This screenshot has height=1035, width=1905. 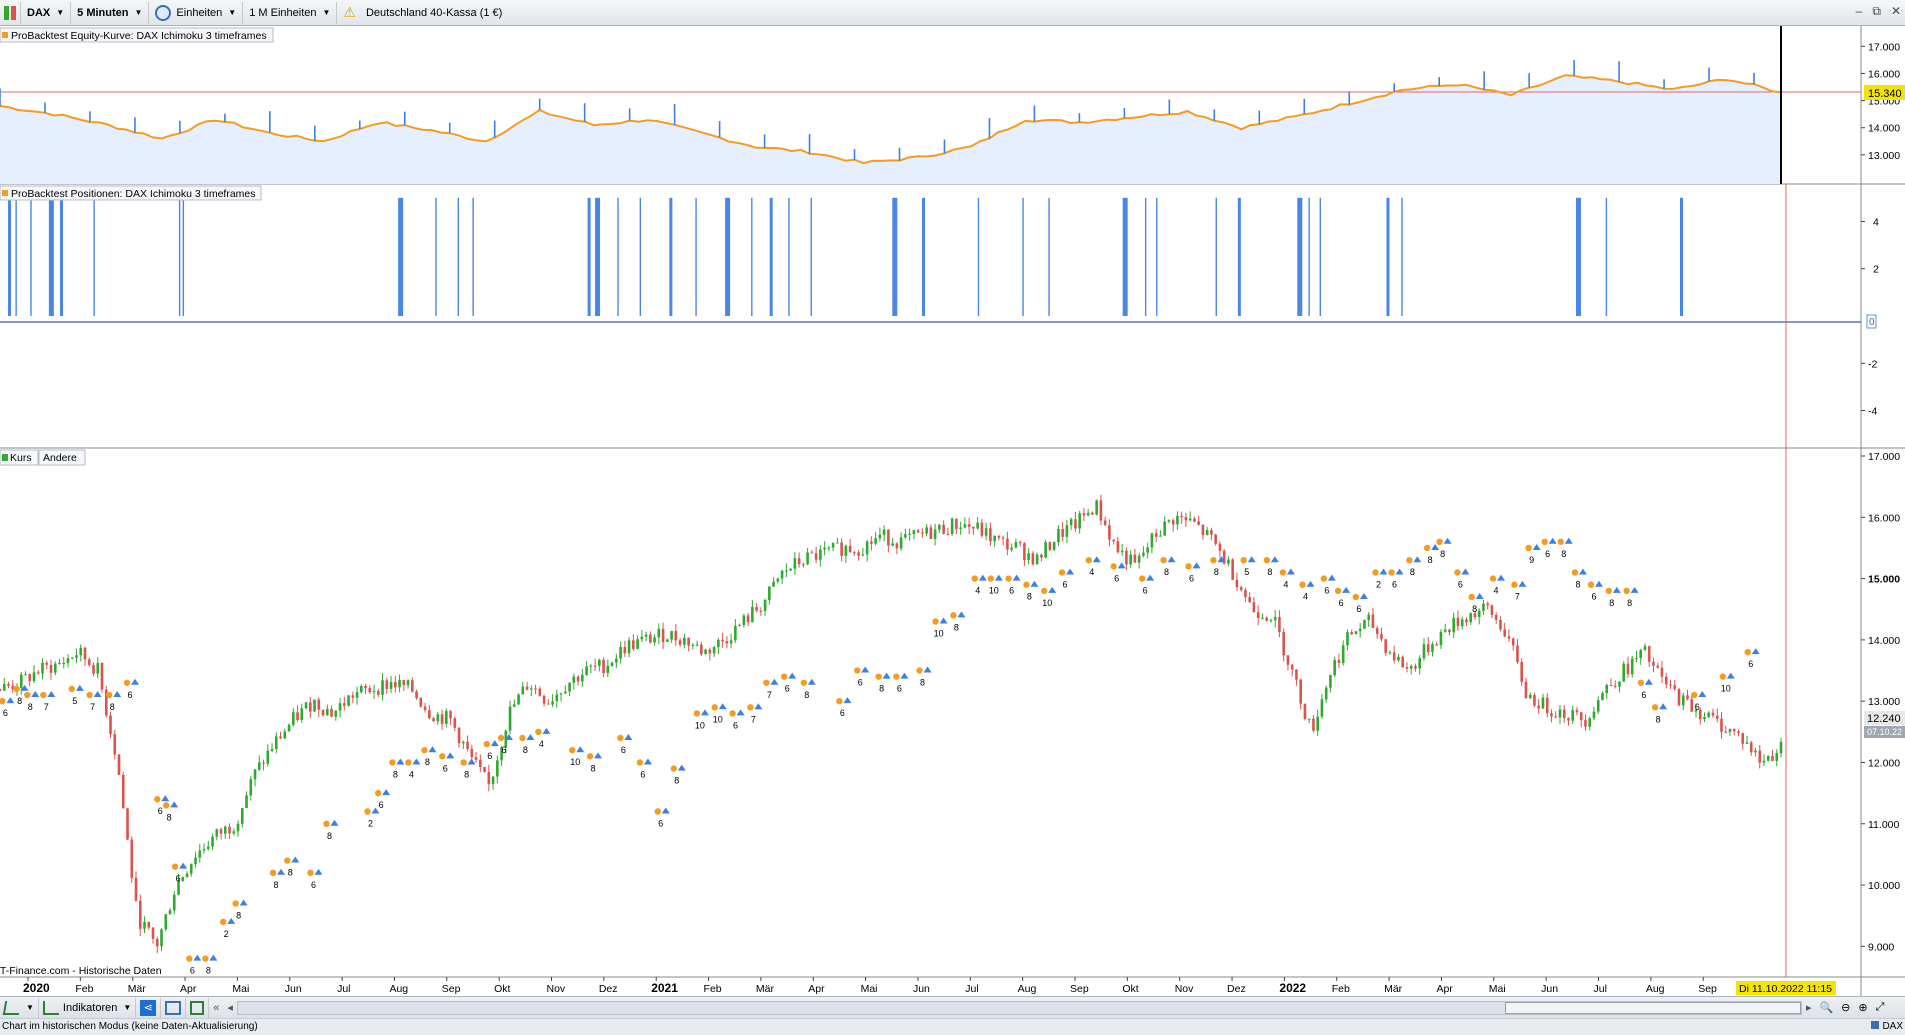 I want to click on zoom-area-button: 🔍, so click(x=1826, y=1008).